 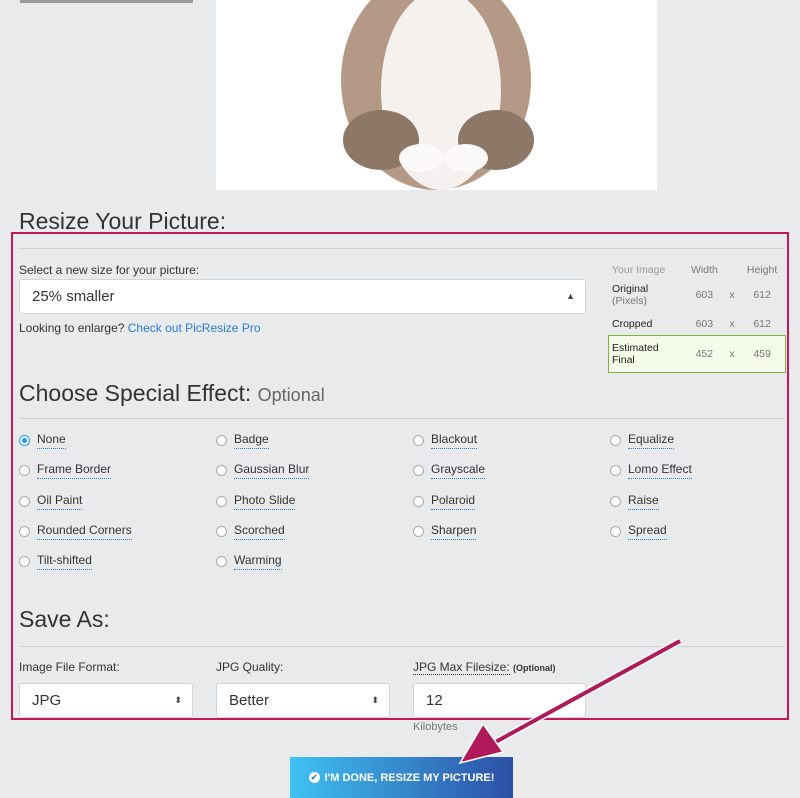 I want to click on resize-heading: Resize Your Picture:, so click(x=123, y=221).